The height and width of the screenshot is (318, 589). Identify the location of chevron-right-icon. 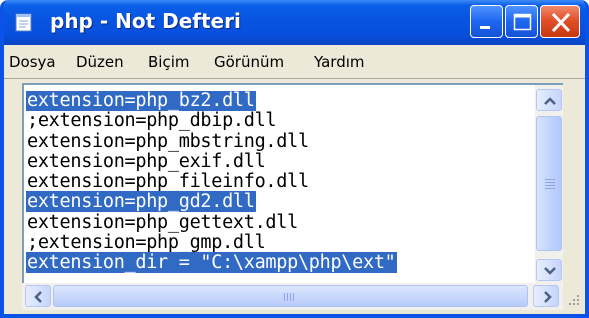
(548, 297).